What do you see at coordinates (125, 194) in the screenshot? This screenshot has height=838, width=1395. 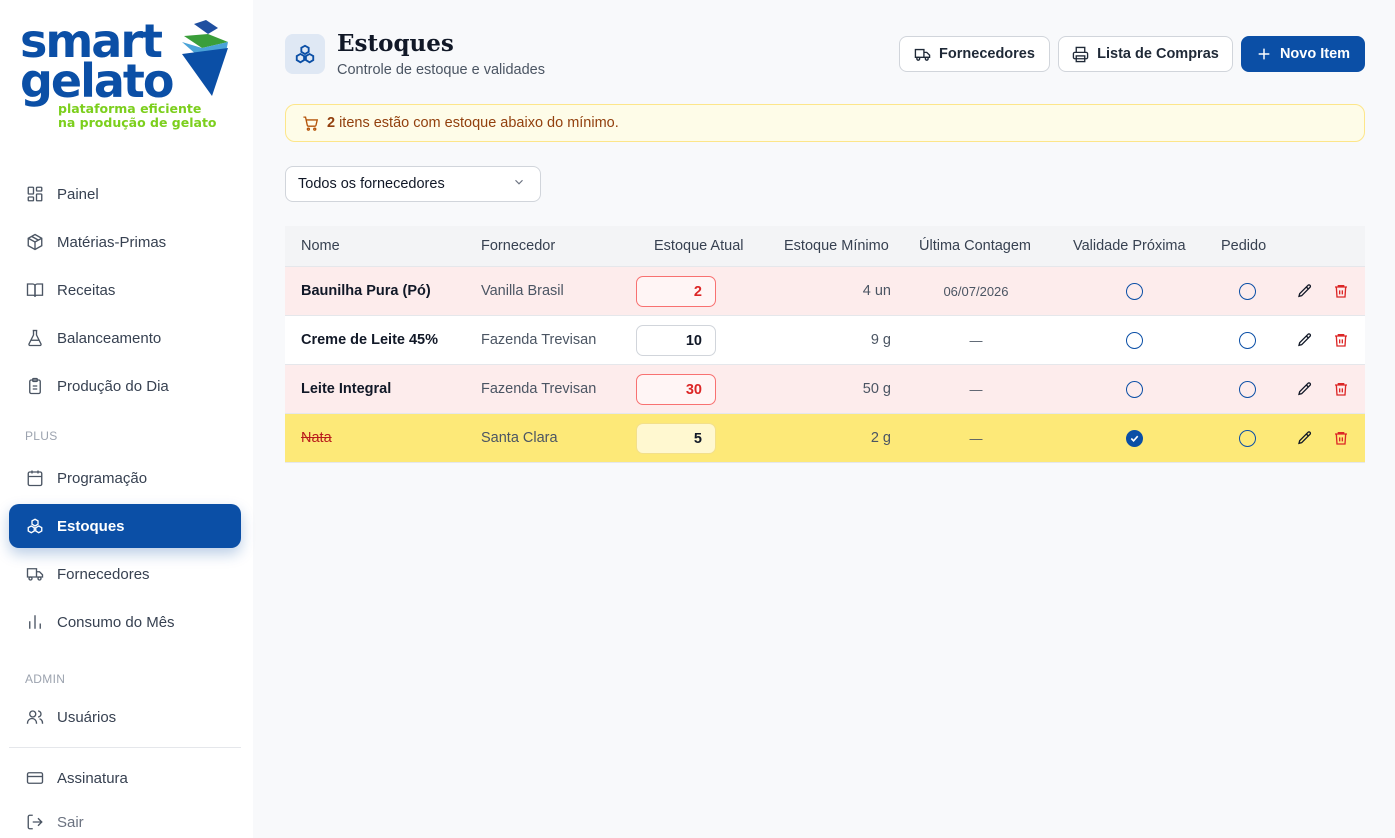 I see `sidebar-item-painel: Painel` at bounding box center [125, 194].